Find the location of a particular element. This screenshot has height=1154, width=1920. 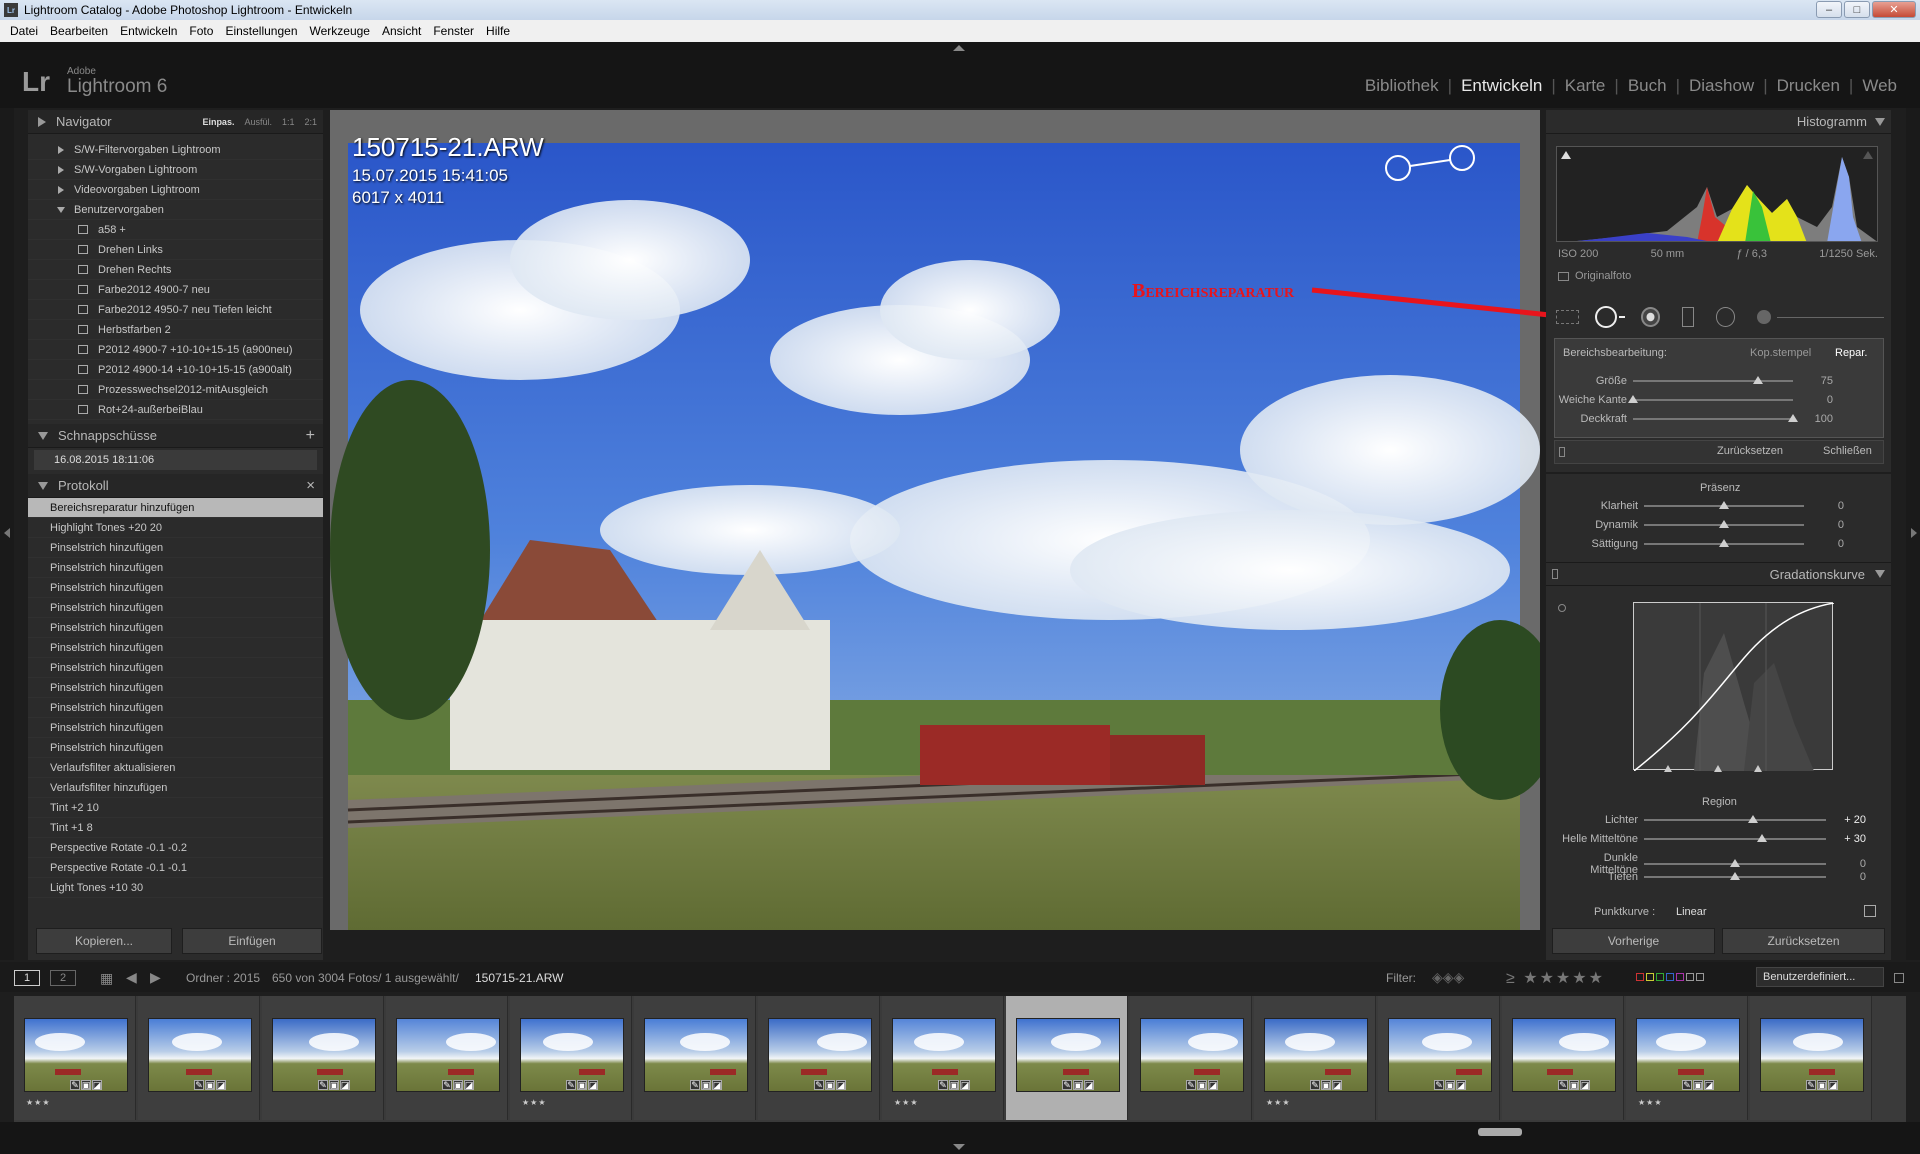

module-web: Web is located at coordinates (1879, 86).